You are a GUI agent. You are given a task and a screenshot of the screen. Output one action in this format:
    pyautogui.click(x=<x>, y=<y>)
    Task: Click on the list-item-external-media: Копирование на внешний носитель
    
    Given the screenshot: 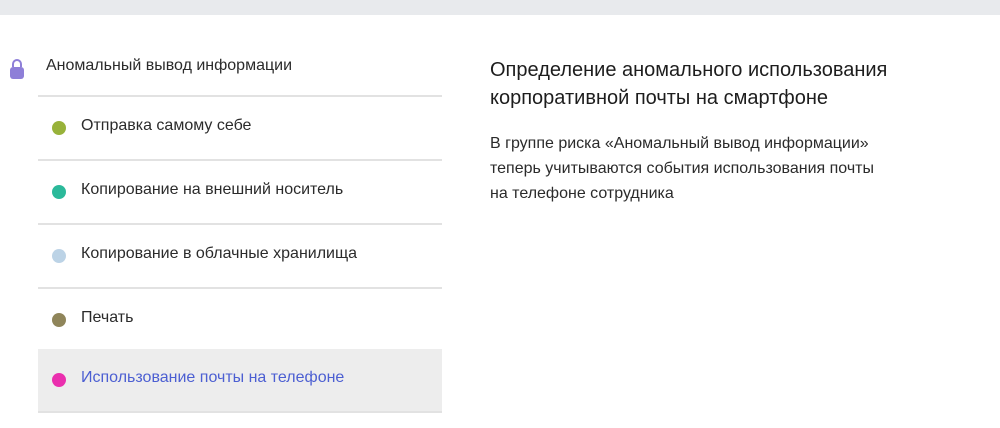 What is the action you would take?
    pyautogui.click(x=240, y=192)
    